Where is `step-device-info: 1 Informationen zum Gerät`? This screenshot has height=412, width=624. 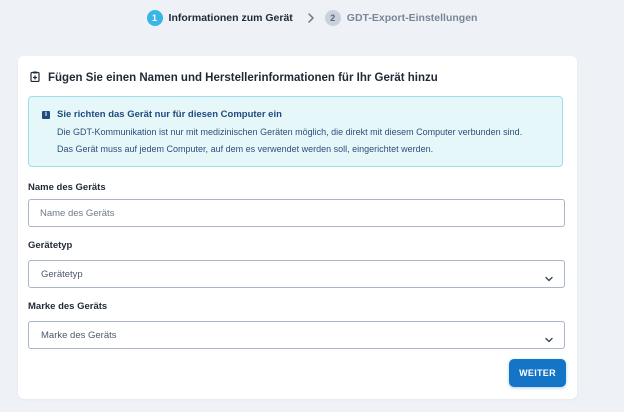 step-device-info: 1 Informationen zum Gerät is located at coordinates (219, 18).